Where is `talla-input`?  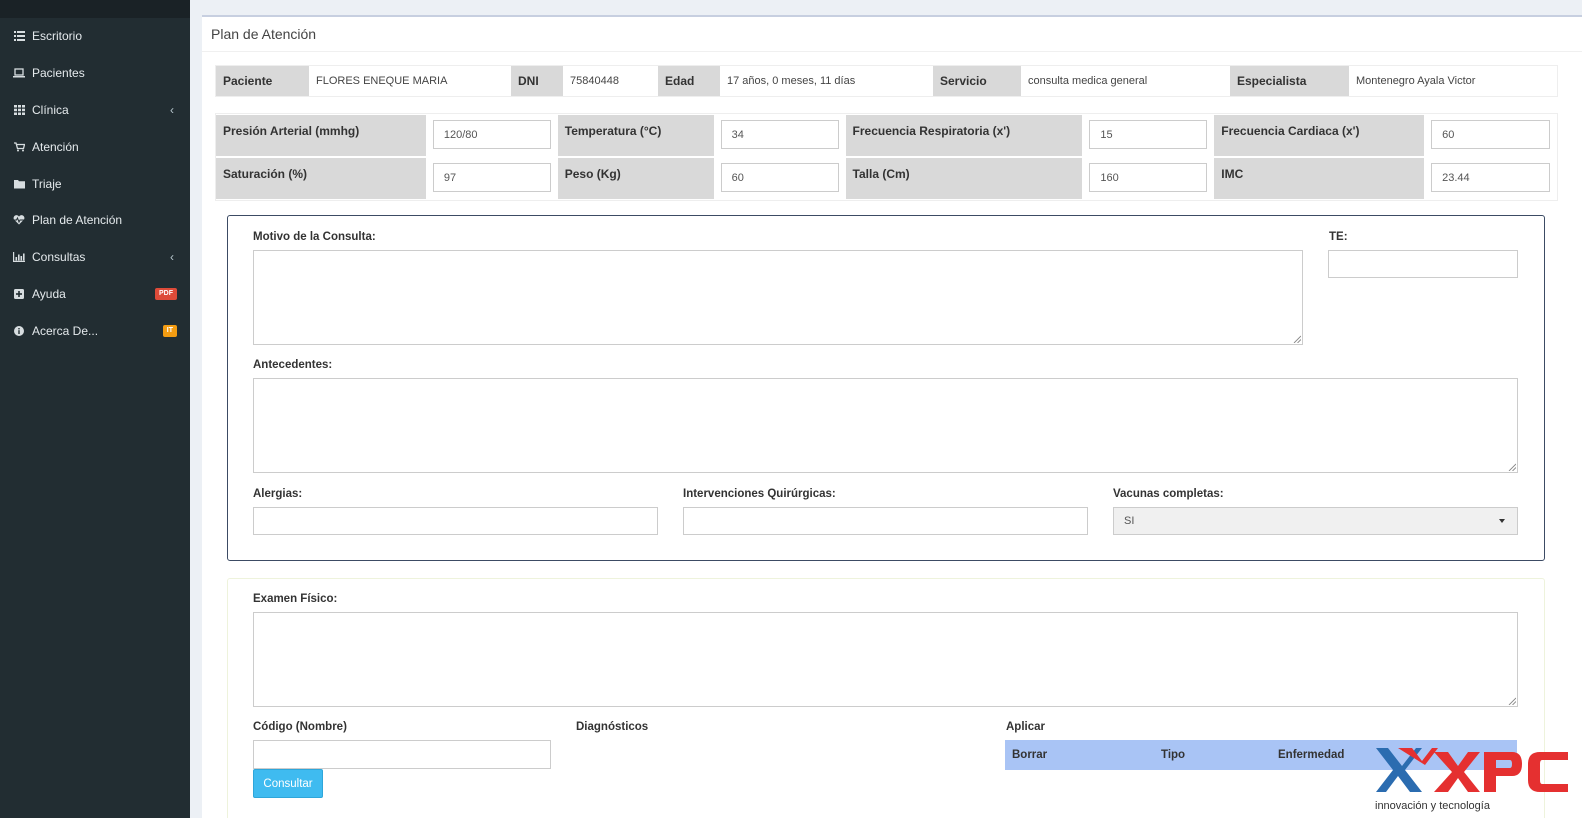
talla-input is located at coordinates (1148, 177).